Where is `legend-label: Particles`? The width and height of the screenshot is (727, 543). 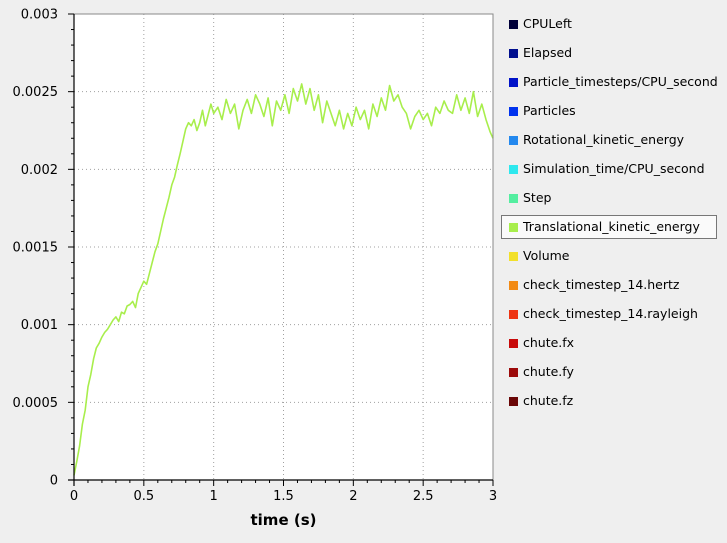 legend-label: Particles is located at coordinates (549, 110).